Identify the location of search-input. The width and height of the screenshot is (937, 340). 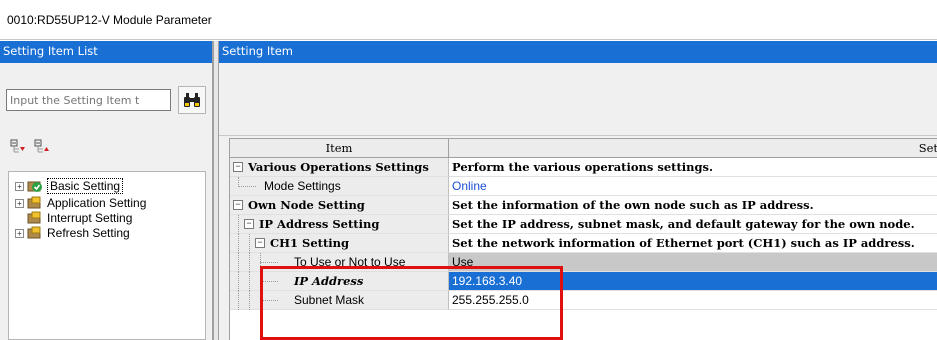
(88, 100).